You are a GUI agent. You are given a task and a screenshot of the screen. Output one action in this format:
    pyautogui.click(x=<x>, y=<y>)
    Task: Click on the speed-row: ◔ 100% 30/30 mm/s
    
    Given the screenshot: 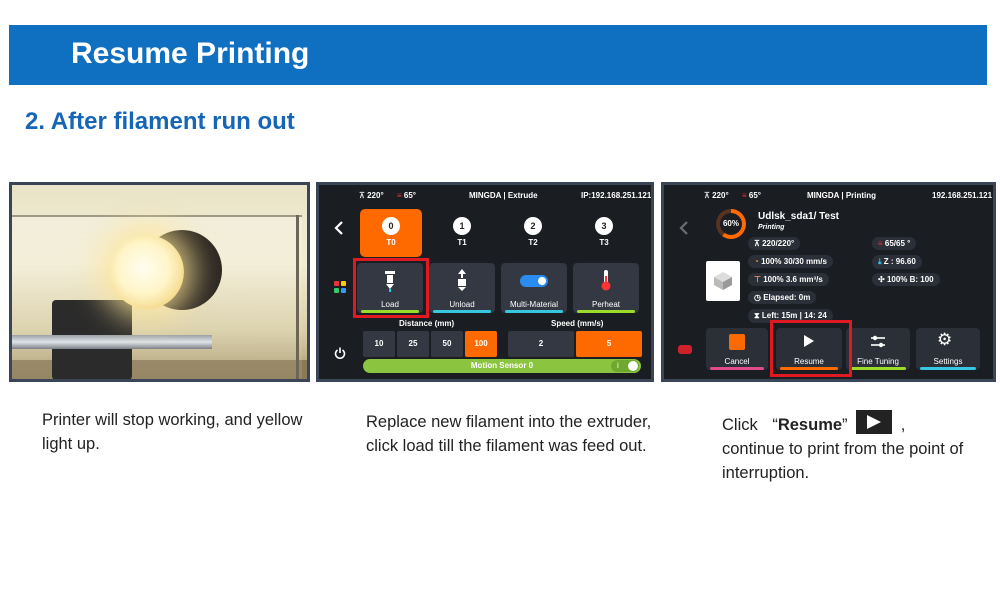 What is the action you would take?
    pyautogui.click(x=790, y=261)
    